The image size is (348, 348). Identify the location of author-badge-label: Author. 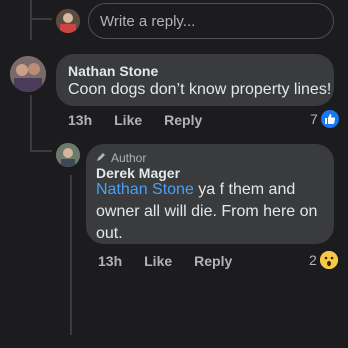
(129, 158).